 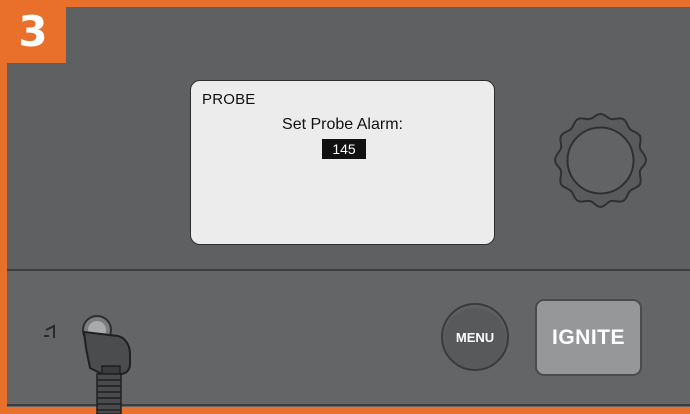 I want to click on ignite-button: IGNITE, so click(x=588, y=337).